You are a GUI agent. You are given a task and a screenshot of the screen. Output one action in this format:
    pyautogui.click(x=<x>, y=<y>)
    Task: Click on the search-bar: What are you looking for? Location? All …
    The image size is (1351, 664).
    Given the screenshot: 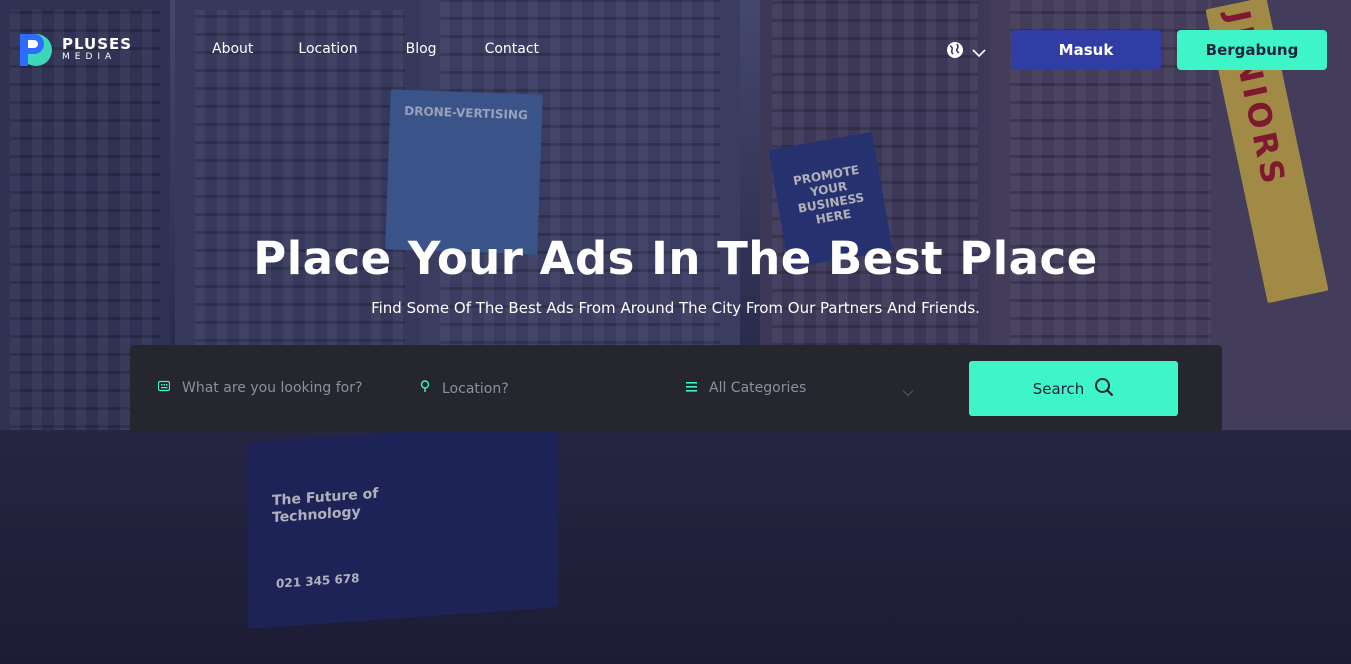 What is the action you would take?
    pyautogui.click(x=676, y=388)
    